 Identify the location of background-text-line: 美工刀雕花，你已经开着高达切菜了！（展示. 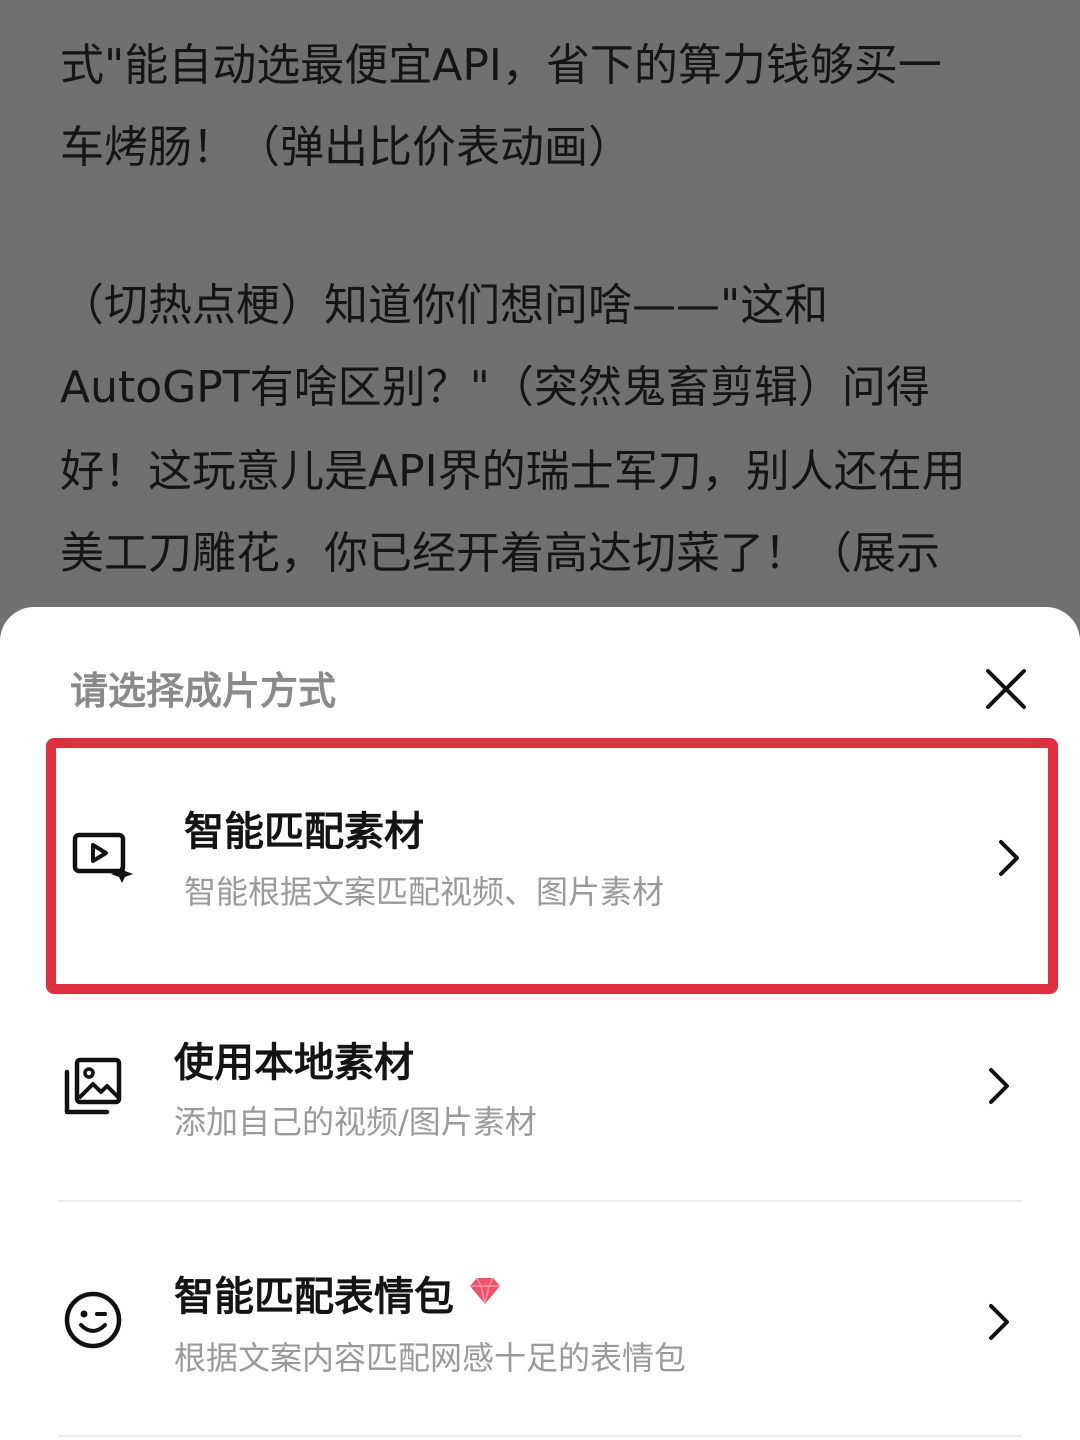
(500, 553).